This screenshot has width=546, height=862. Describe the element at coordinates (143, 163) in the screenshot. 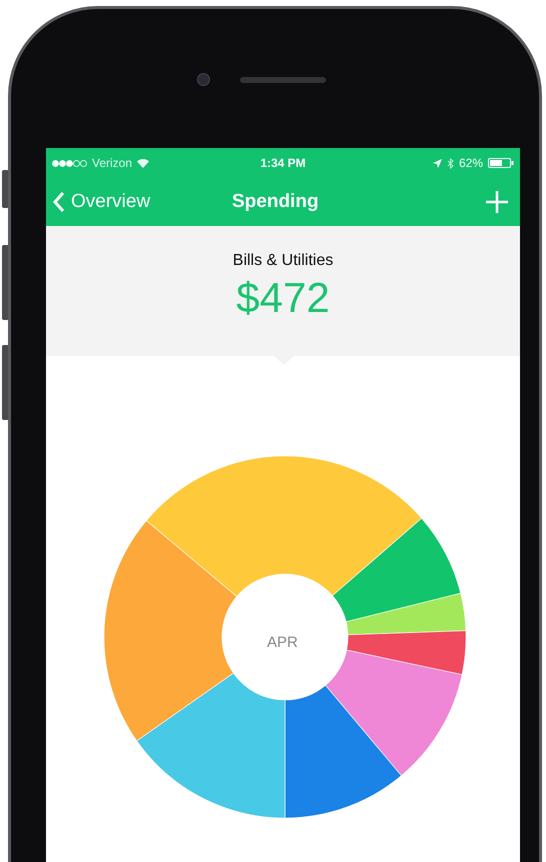

I see `wifi-icon` at that location.